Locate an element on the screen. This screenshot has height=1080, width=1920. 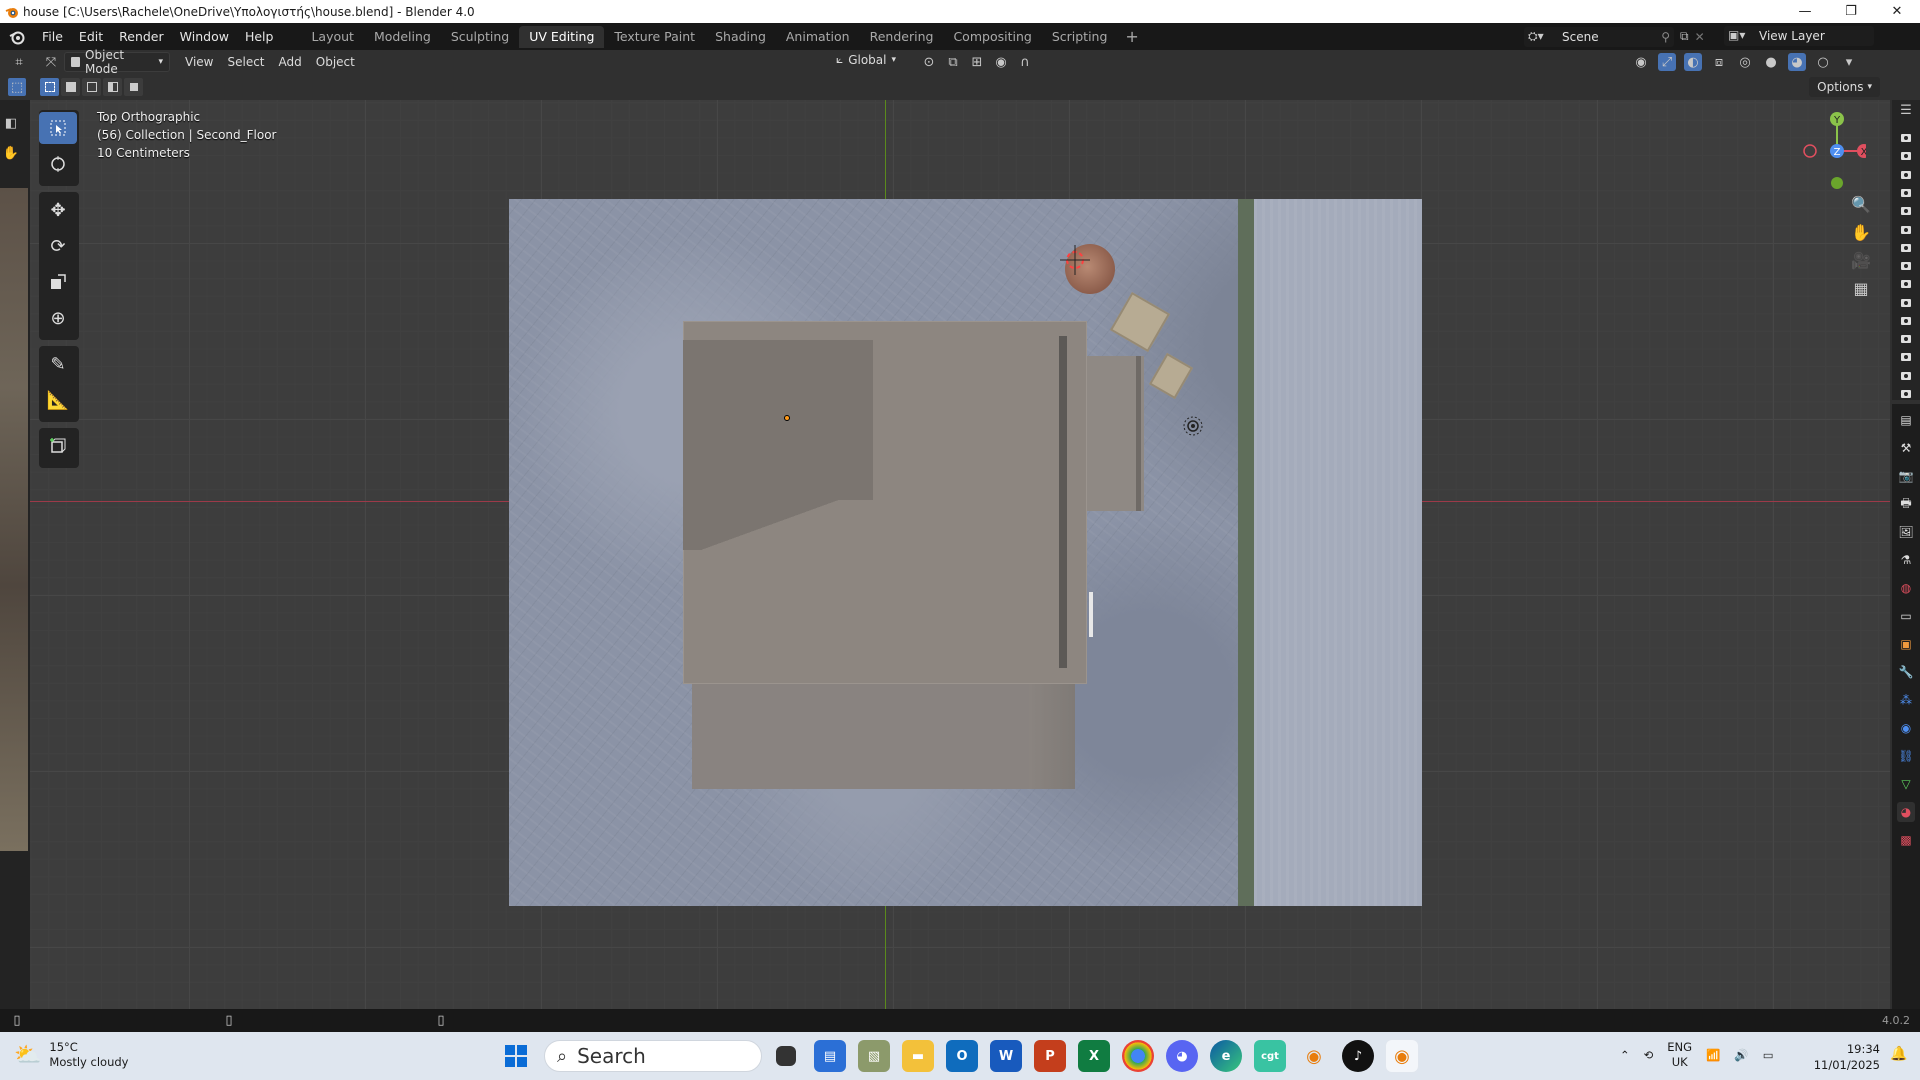
menu-file: File is located at coordinates (52, 36).